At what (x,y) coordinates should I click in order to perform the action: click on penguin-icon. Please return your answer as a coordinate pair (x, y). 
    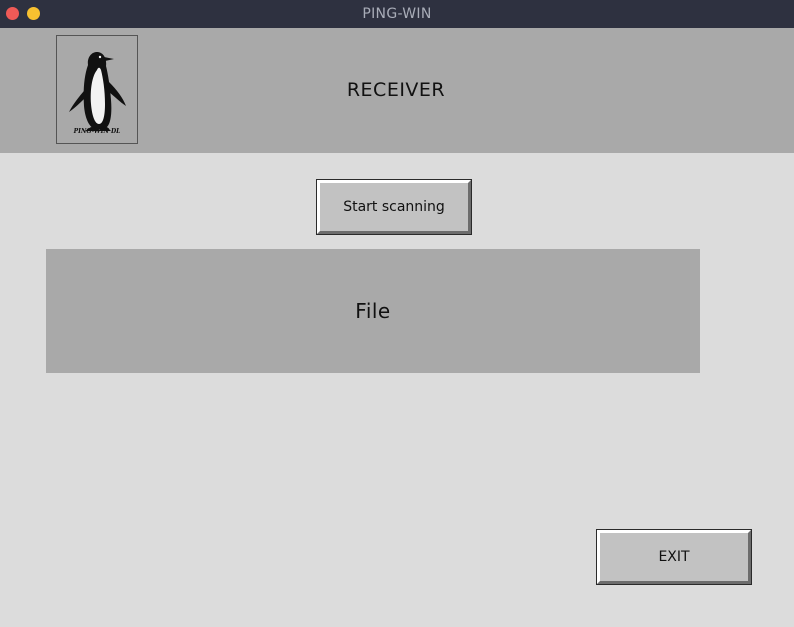
    Looking at the image, I should click on (97, 91).